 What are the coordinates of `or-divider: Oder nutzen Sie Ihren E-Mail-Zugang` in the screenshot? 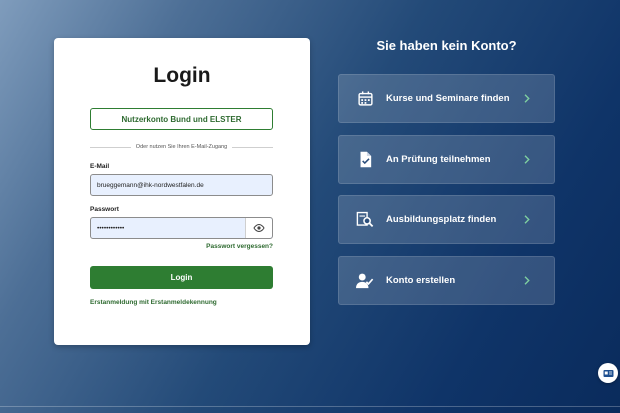 It's located at (182, 147).